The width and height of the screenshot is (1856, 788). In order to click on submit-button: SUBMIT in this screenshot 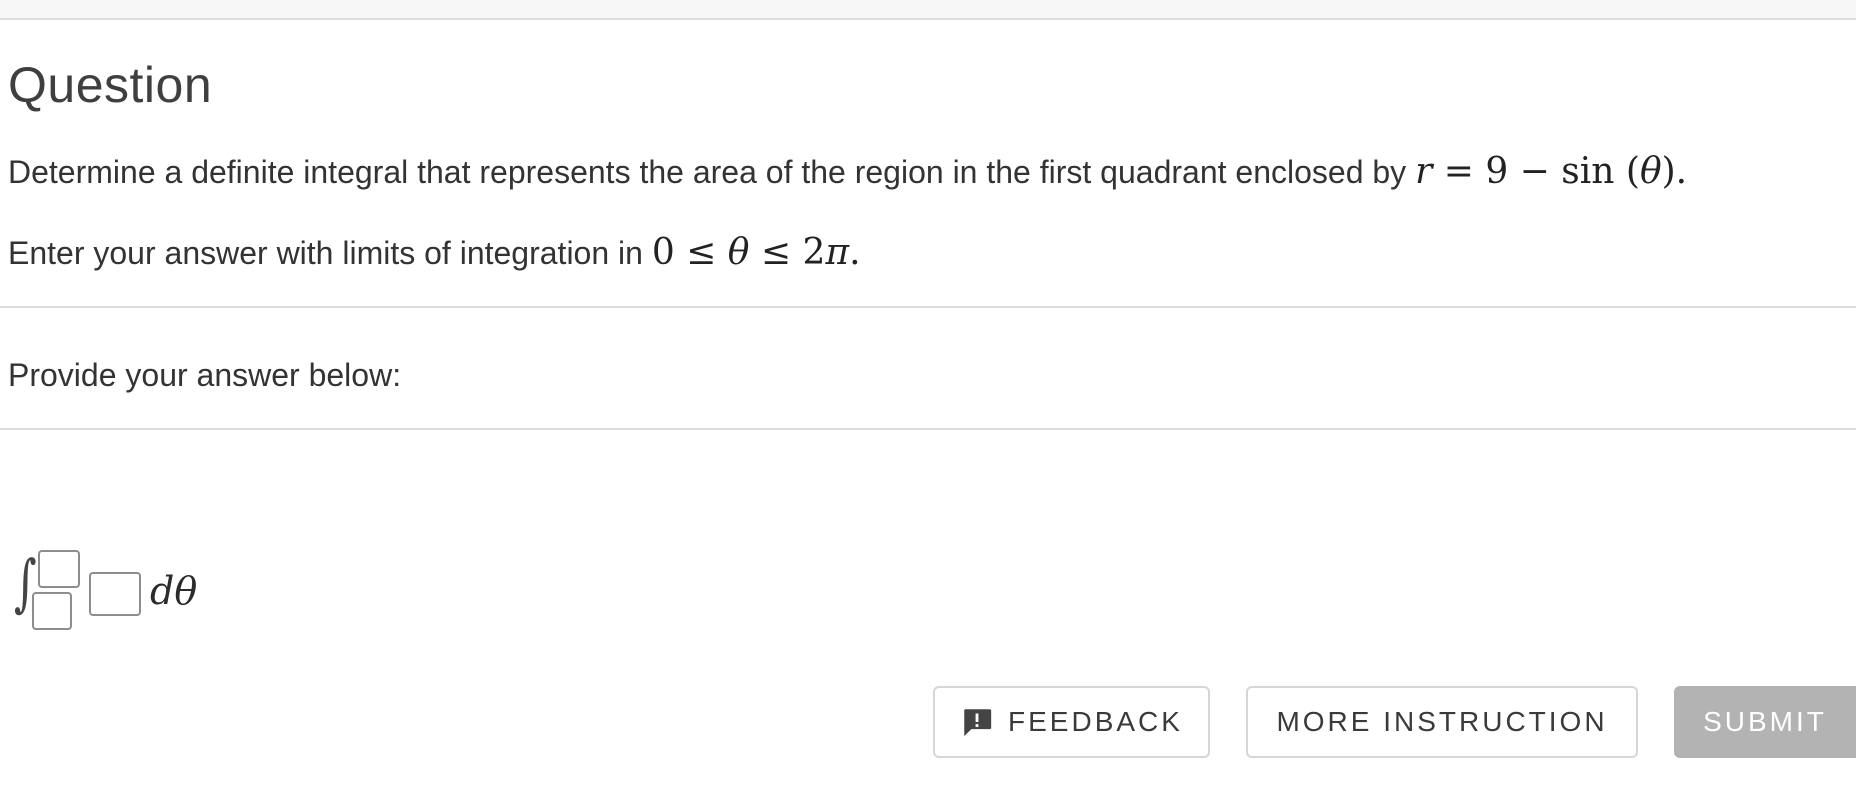, I will do `click(1765, 722)`.